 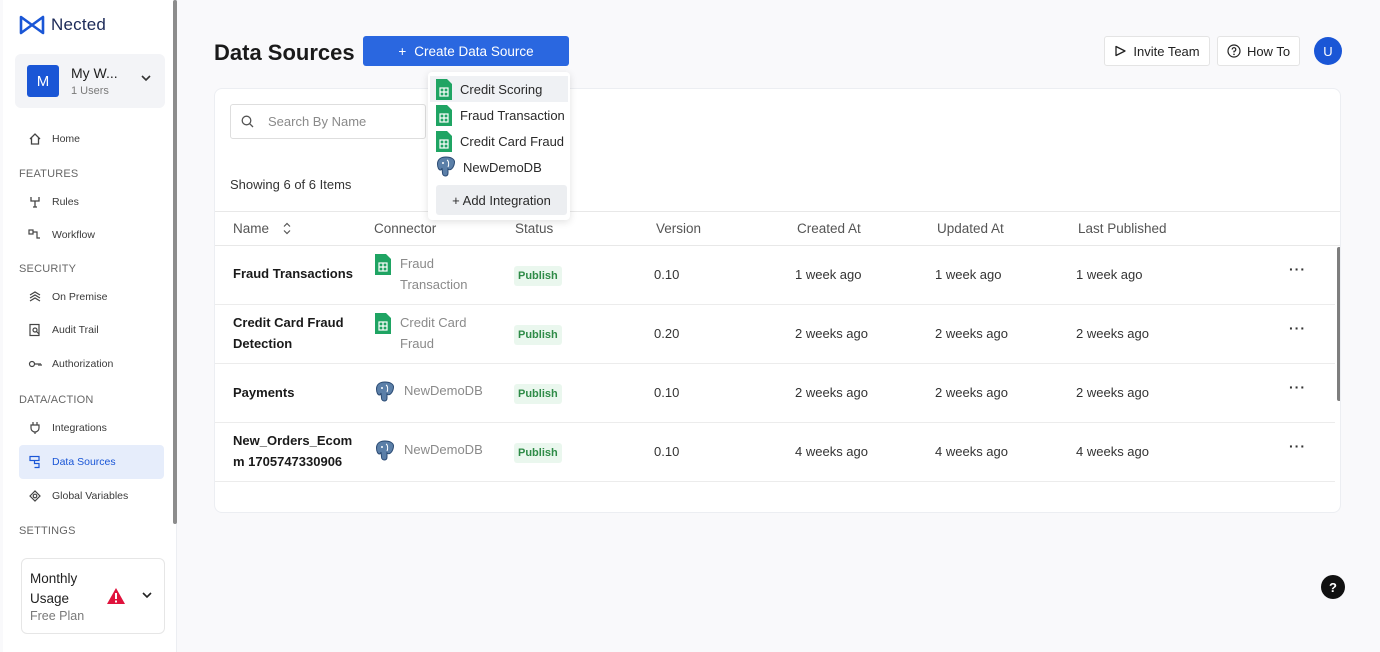 What do you see at coordinates (91, 462) in the screenshot?
I see `sidebar-item-data-sources: Data Sources` at bounding box center [91, 462].